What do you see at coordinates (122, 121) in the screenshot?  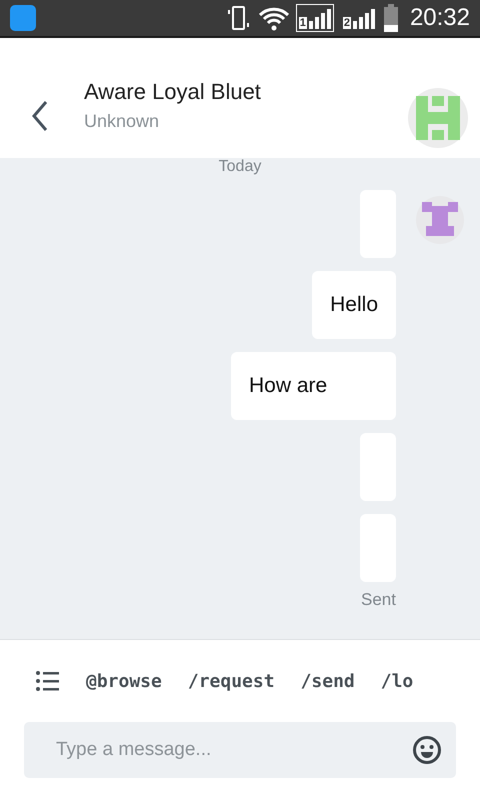 I see `contact-status: Unknown` at bounding box center [122, 121].